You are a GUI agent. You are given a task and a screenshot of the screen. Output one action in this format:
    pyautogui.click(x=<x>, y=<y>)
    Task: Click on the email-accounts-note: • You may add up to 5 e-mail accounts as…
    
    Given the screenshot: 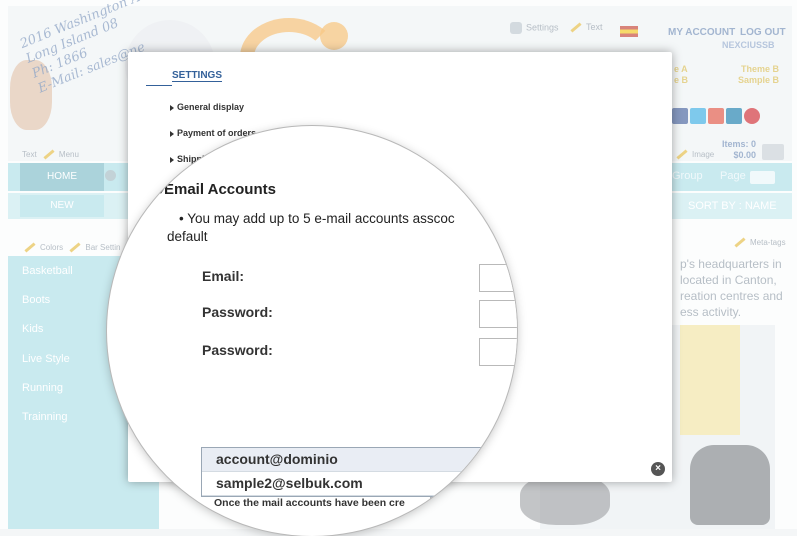 What is the action you would take?
    pyautogui.click(x=337, y=228)
    